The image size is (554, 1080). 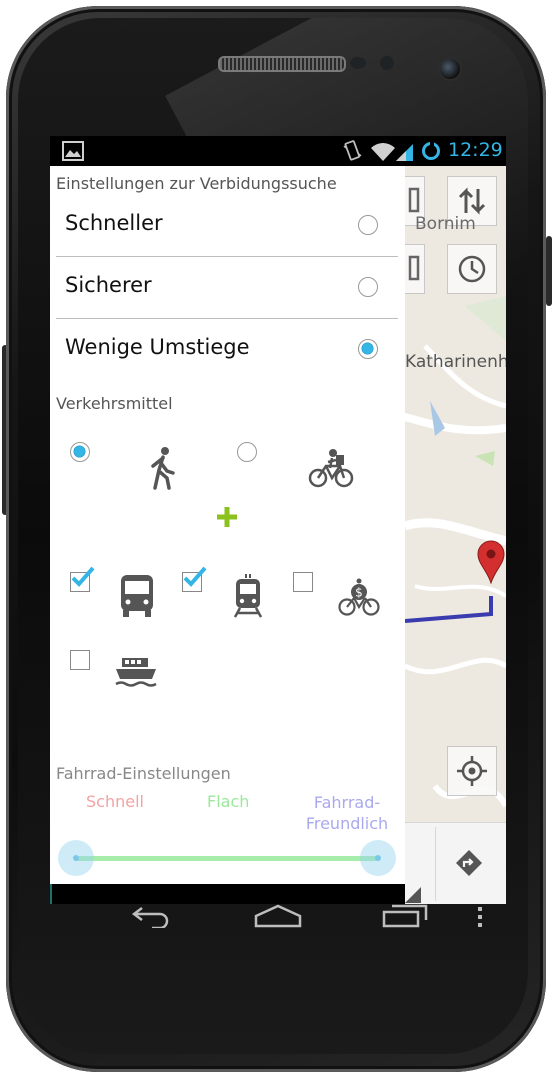 What do you see at coordinates (405, 916) in the screenshot?
I see `recent-apps-icon` at bounding box center [405, 916].